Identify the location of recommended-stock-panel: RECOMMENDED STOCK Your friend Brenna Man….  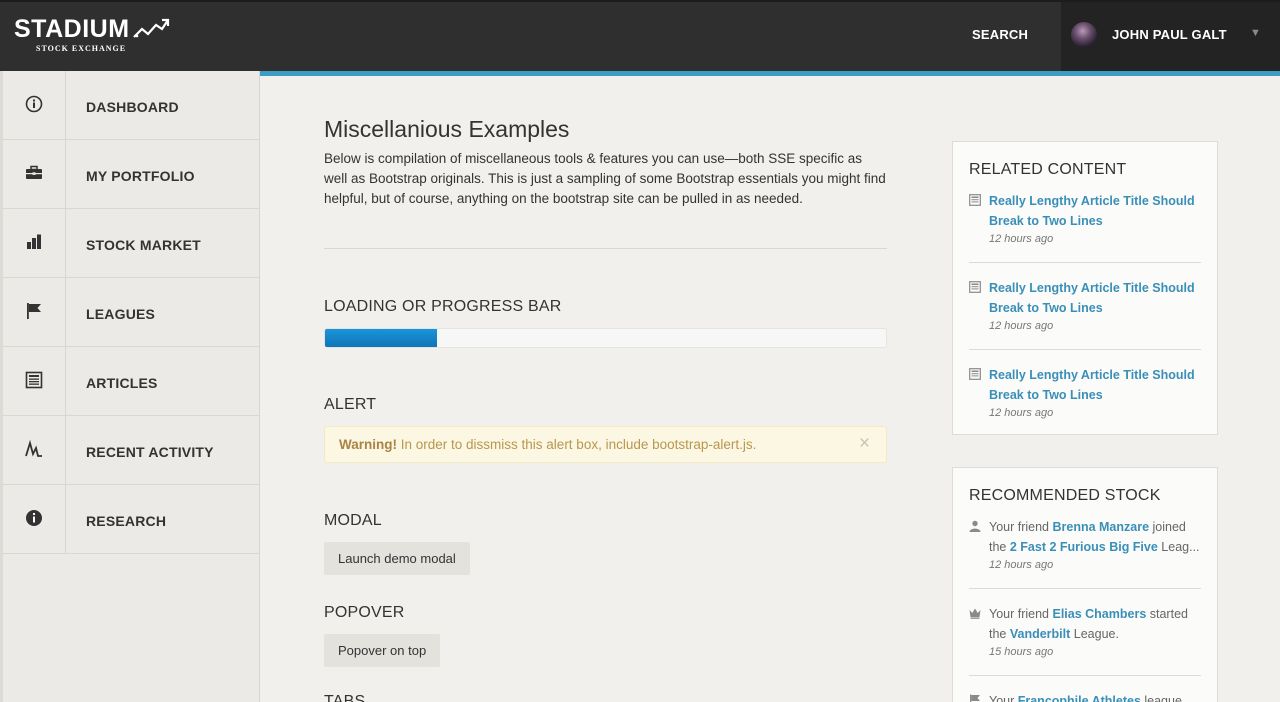
(1085, 584).